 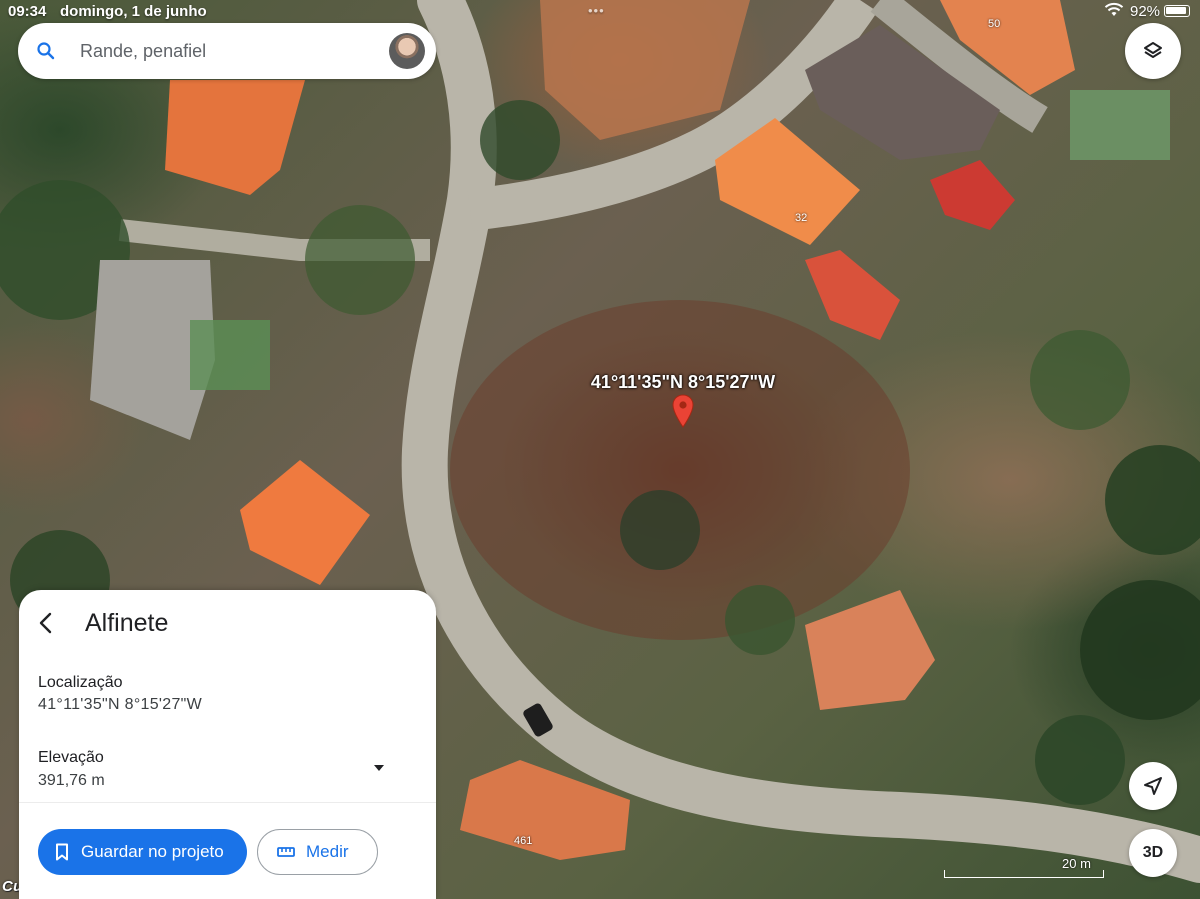 I want to click on divider, so click(x=227, y=802).